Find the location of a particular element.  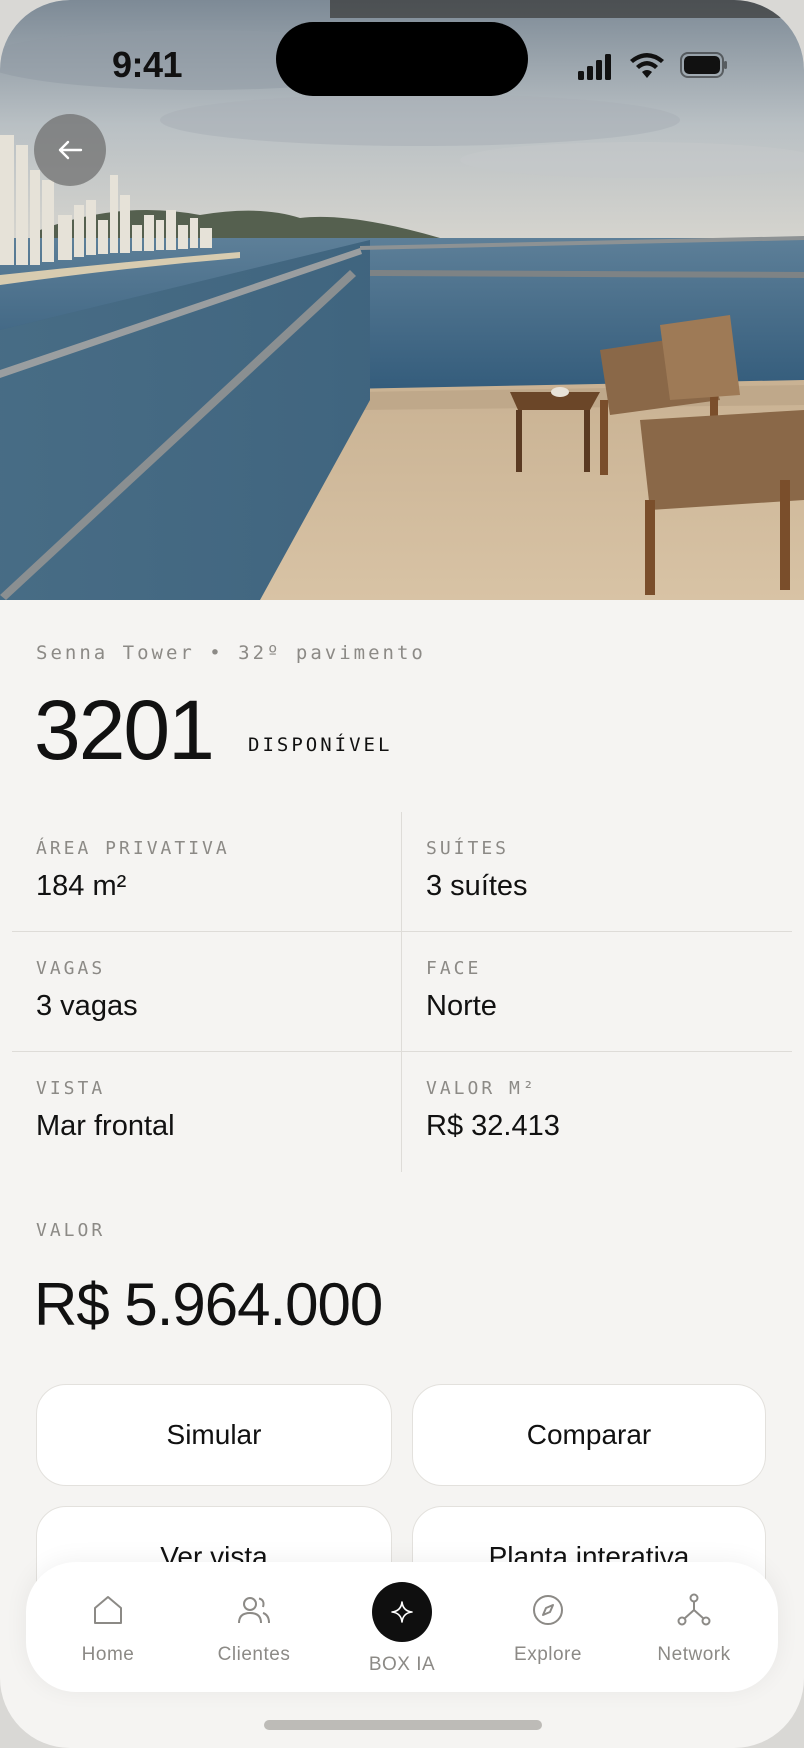

price-value: R$ 5.964.000 is located at coordinates (208, 1304).